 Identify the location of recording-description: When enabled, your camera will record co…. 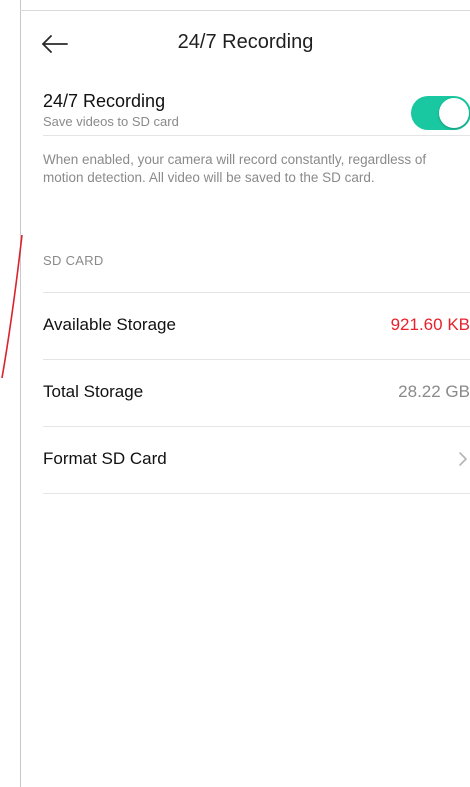
(235, 168).